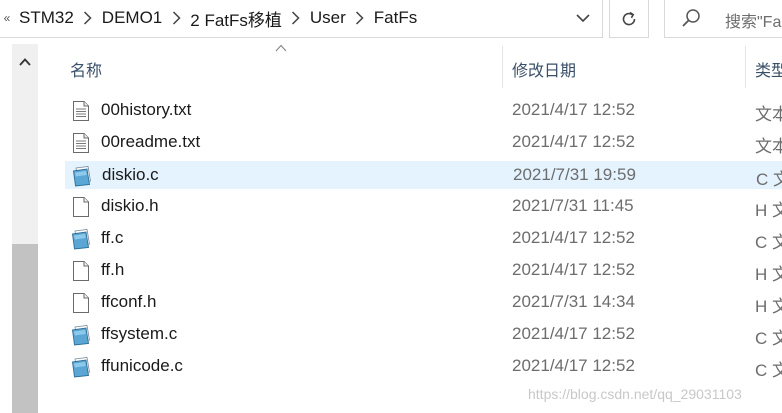 The height and width of the screenshot is (413, 782). Describe the element at coordinates (132, 18) in the screenshot. I see `breadcrumb-item-demo1: DEMO1` at that location.